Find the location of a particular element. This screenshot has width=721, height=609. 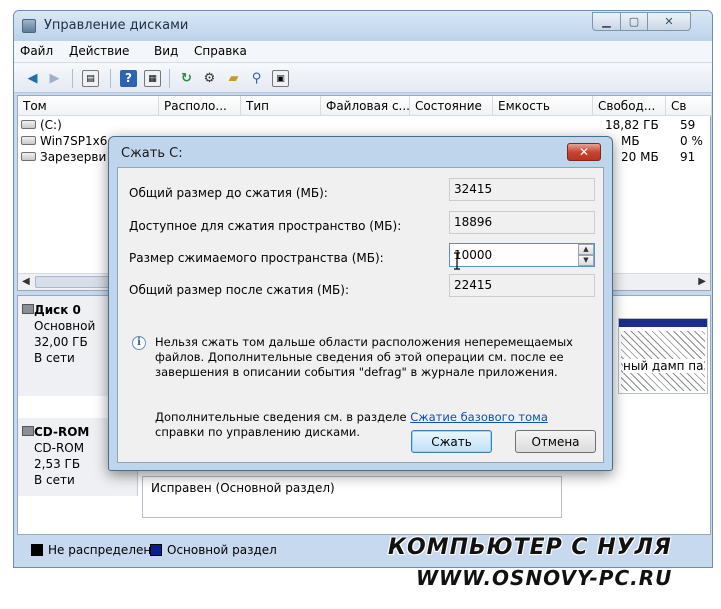

volume-free: МБ is located at coordinates (630, 141).